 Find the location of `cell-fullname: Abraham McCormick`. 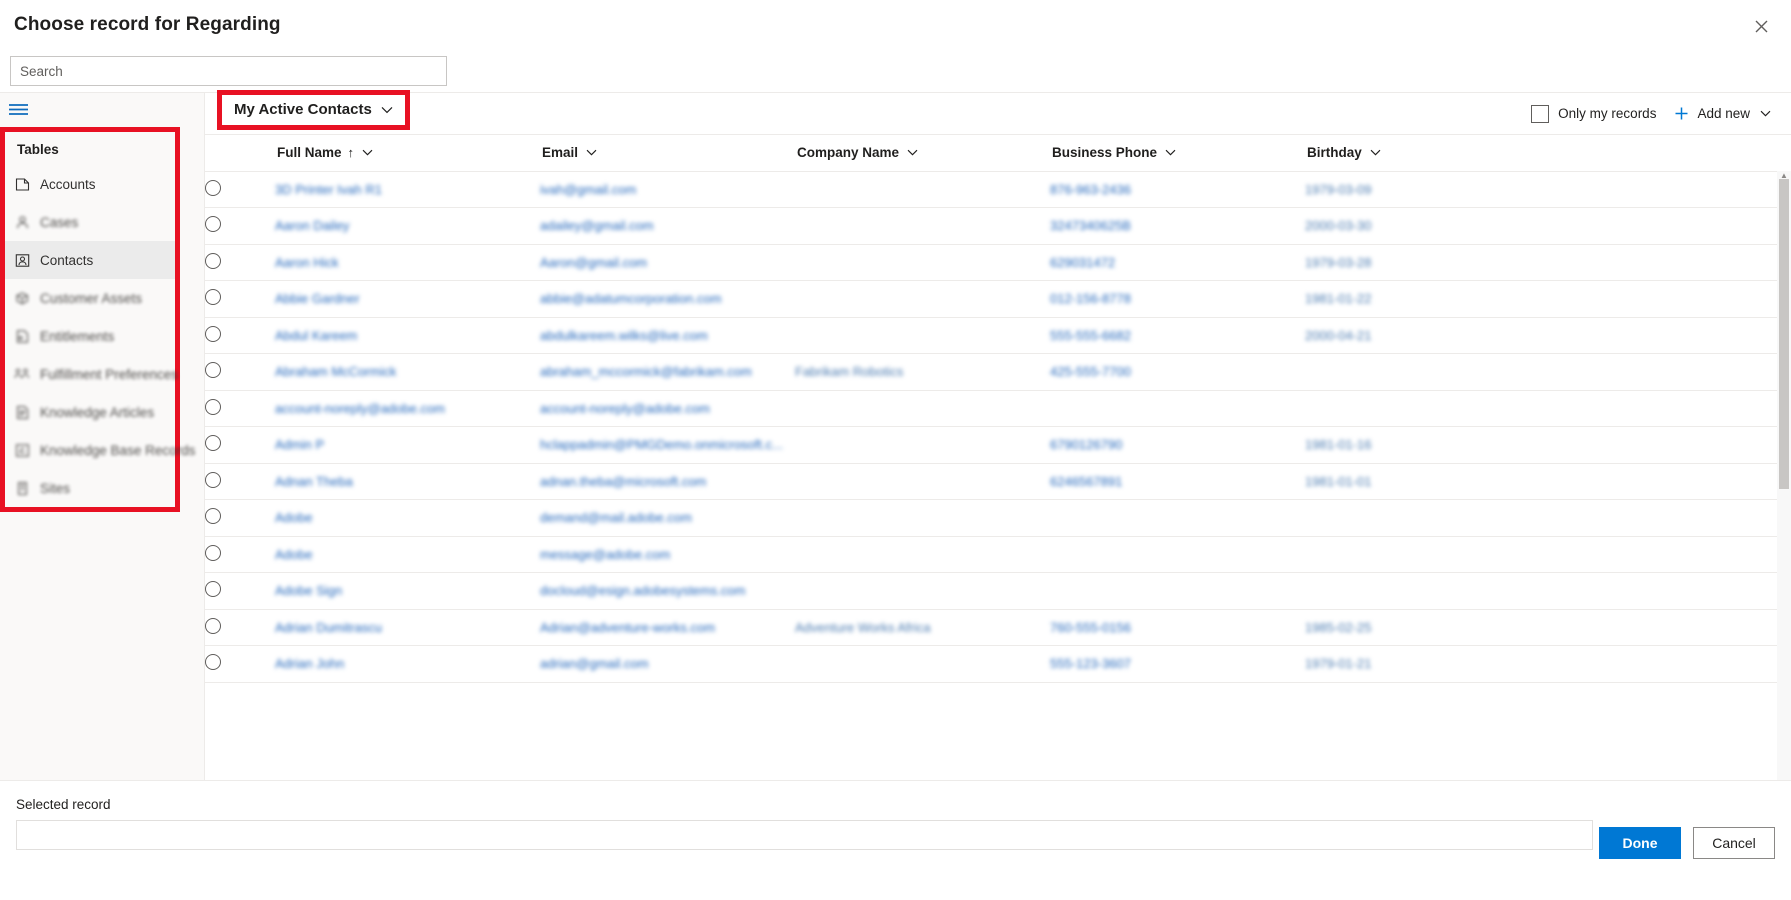

cell-fullname: Abraham McCormick is located at coordinates (407, 372).